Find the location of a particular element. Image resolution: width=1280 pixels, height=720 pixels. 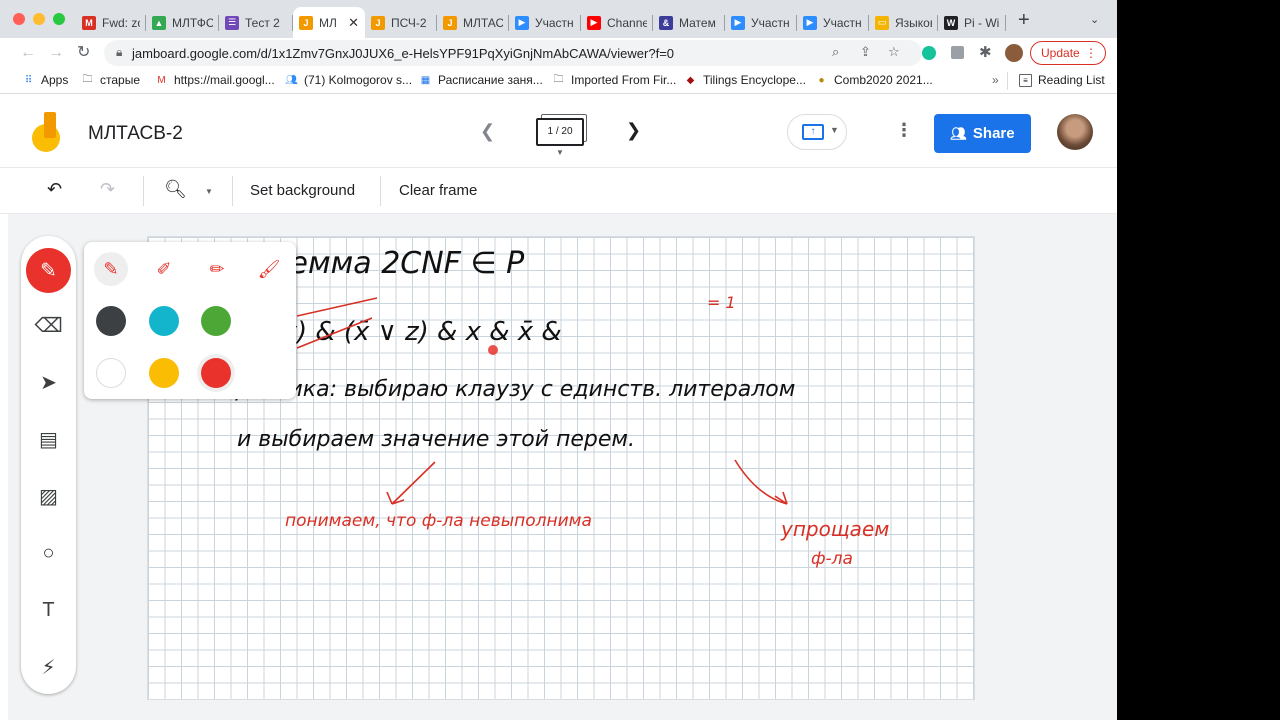

update-button: Update ⋮ is located at coordinates (1068, 53).